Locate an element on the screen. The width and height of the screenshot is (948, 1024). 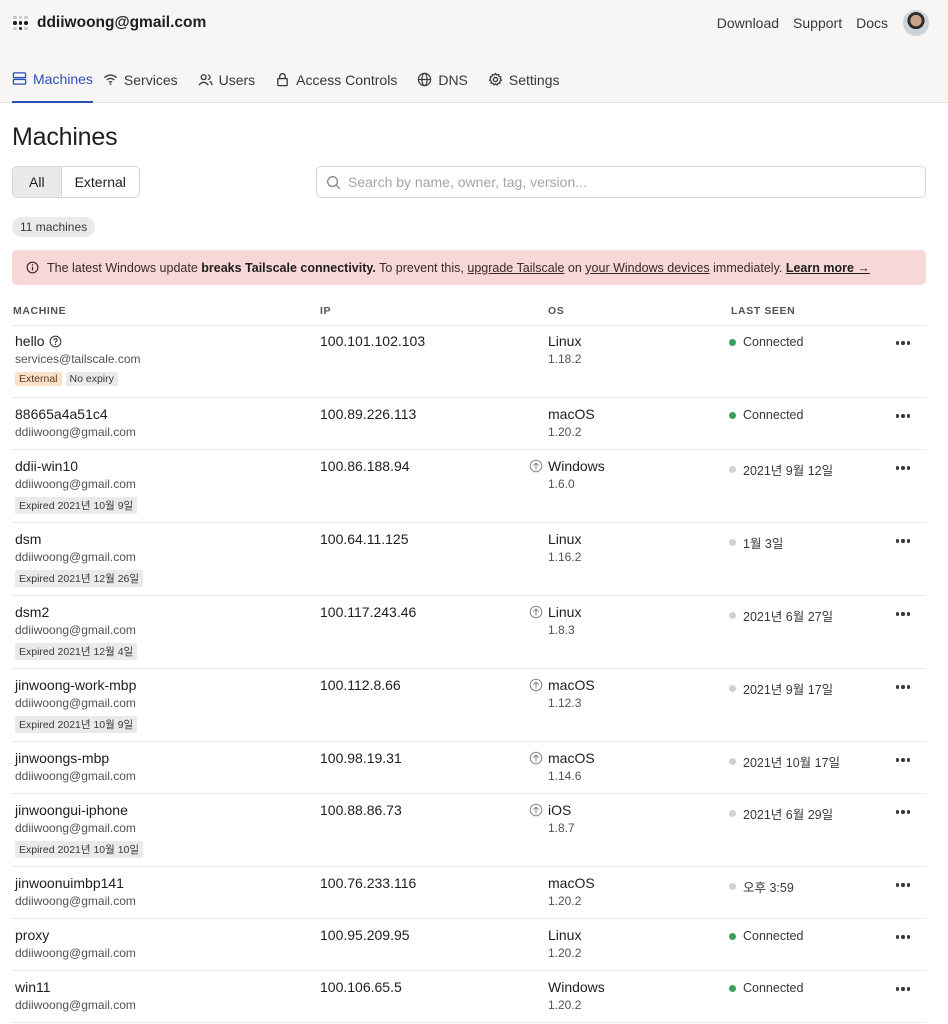
filter-external-button: External is located at coordinates (100, 182).